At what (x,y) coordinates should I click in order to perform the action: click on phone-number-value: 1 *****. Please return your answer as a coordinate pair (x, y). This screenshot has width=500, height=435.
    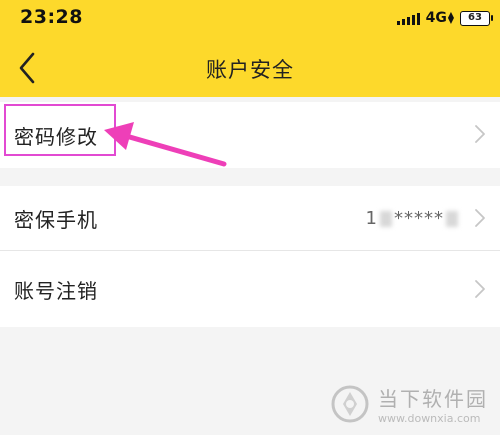
    Looking at the image, I should click on (413, 218).